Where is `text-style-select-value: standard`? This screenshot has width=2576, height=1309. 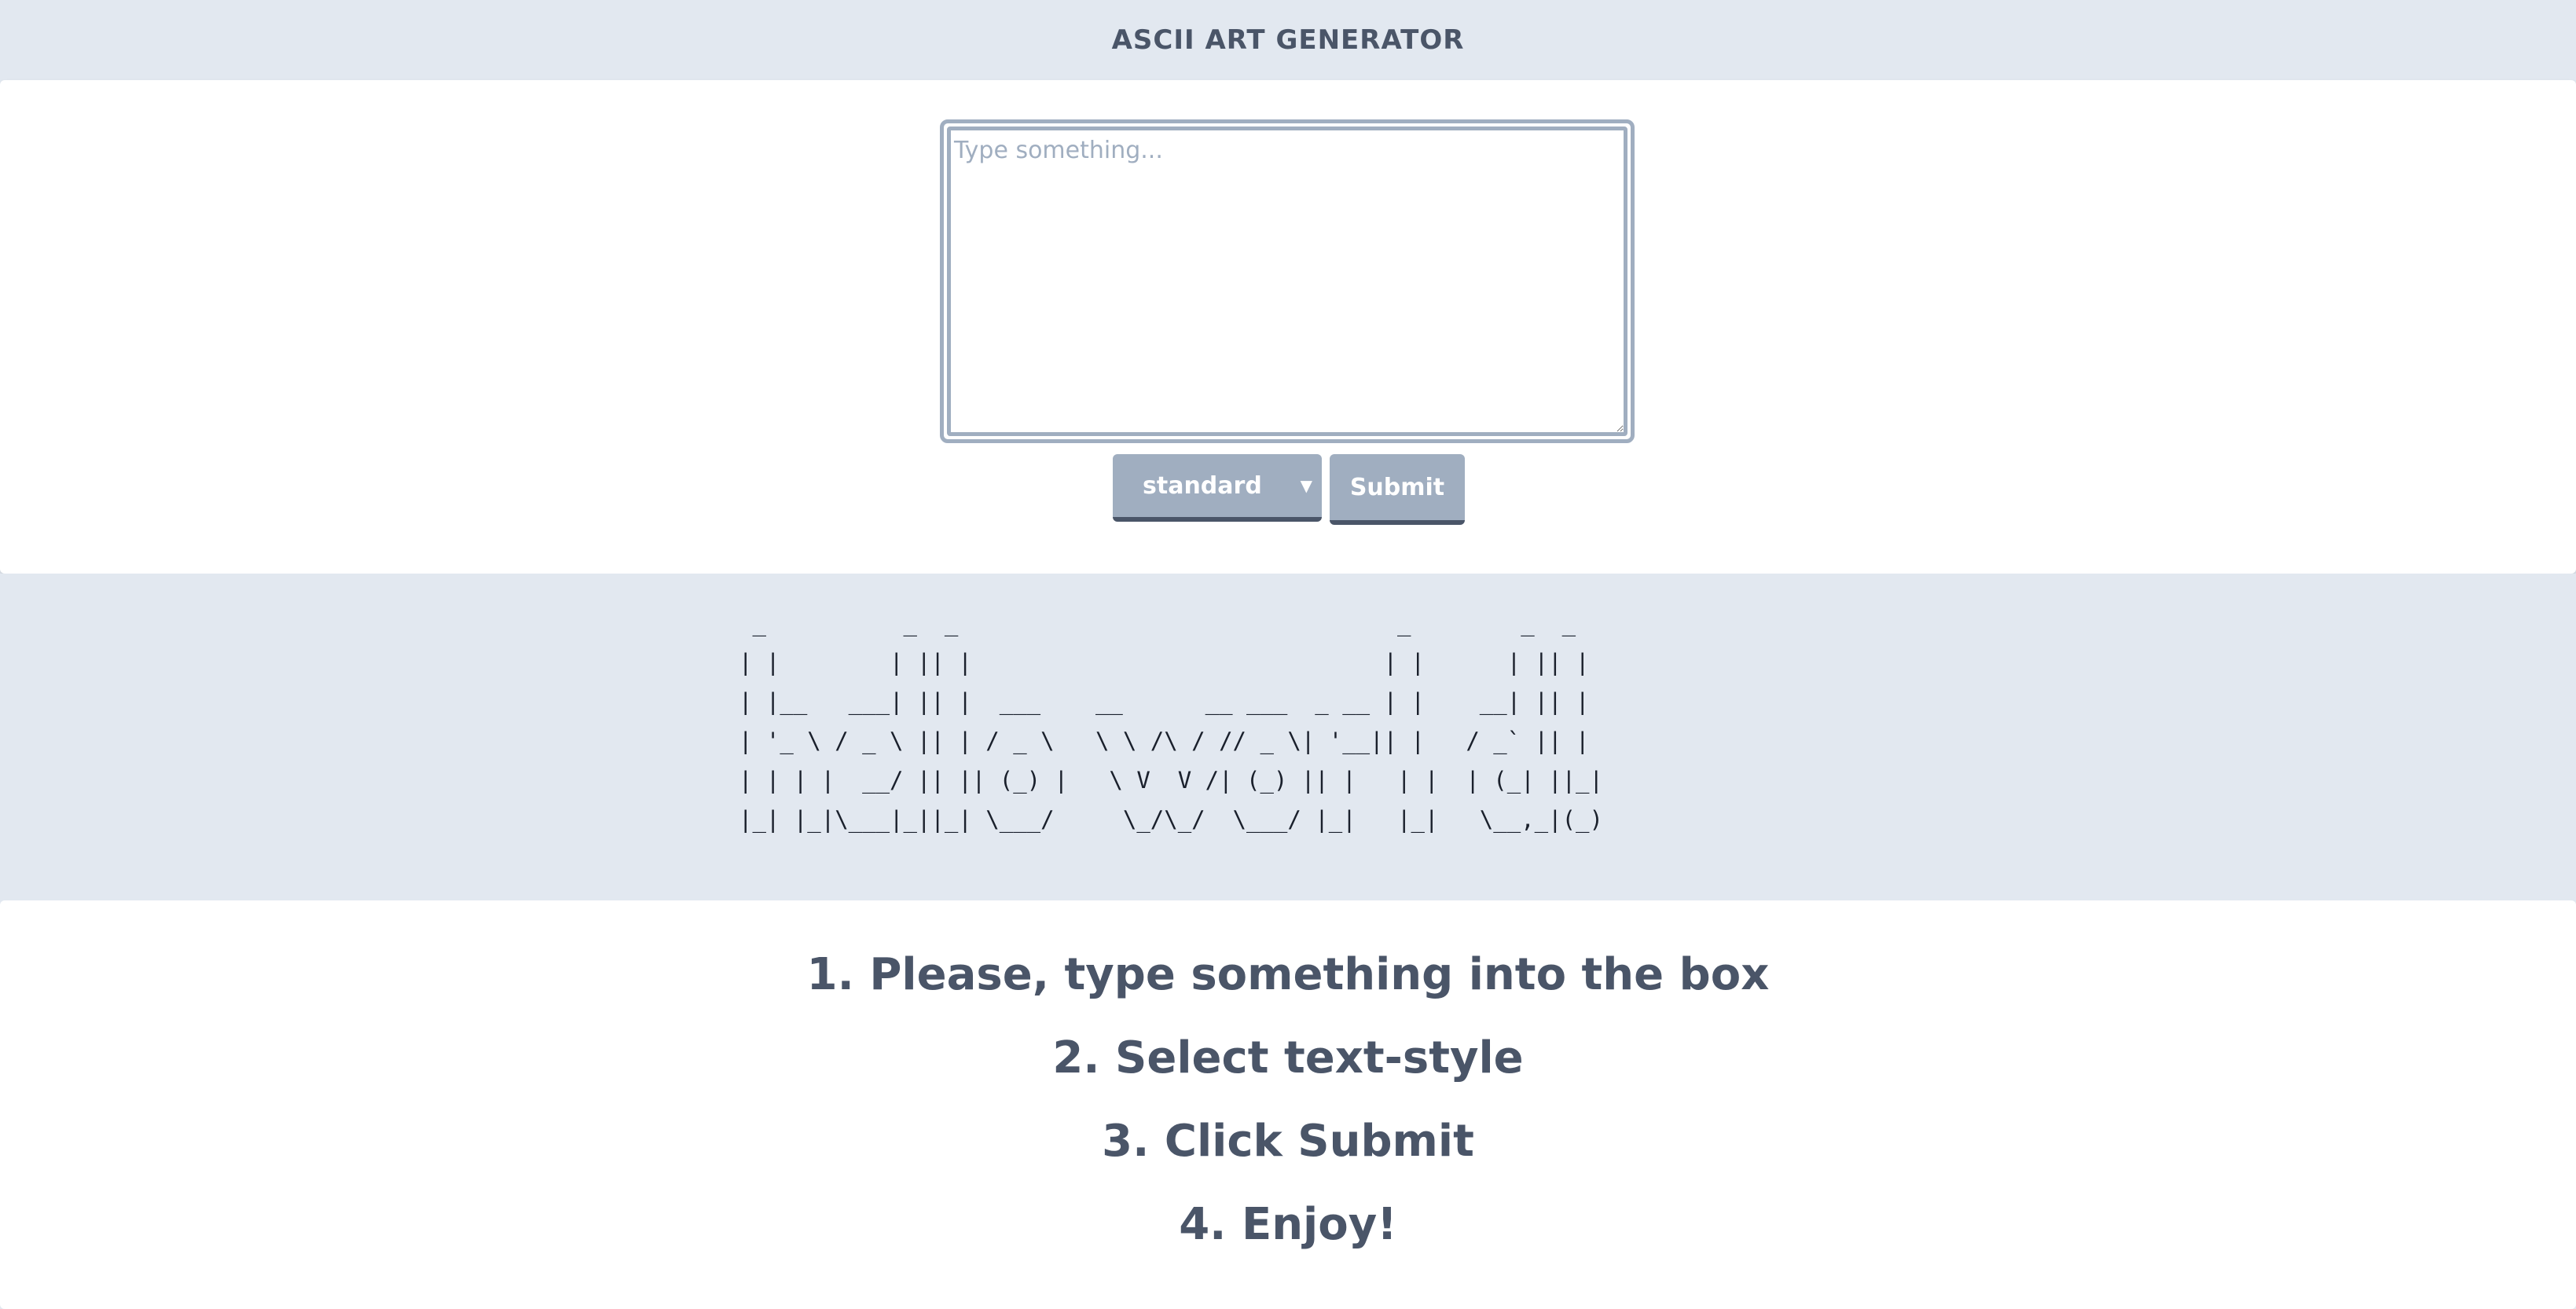 text-style-select-value: standard is located at coordinates (1202, 485).